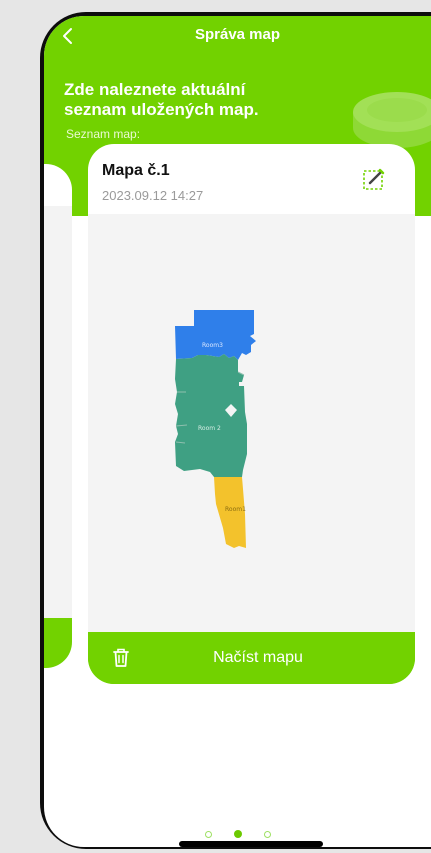 The width and height of the screenshot is (431, 853). What do you see at coordinates (251, 844) in the screenshot?
I see `home-indicator` at bounding box center [251, 844].